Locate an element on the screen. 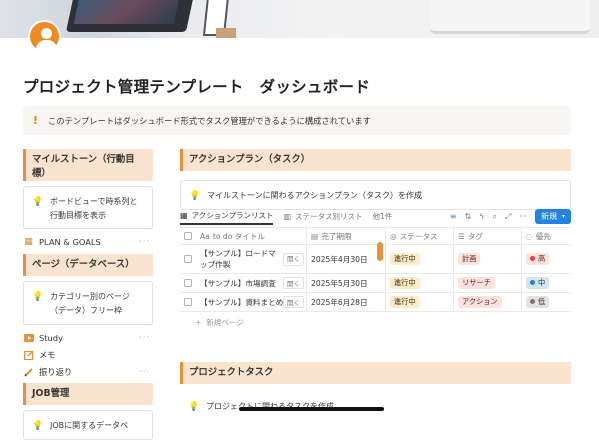 Image resolution: width=599 pixels, height=440 pixels. column-due-date: 完了期限 is located at coordinates (336, 236).